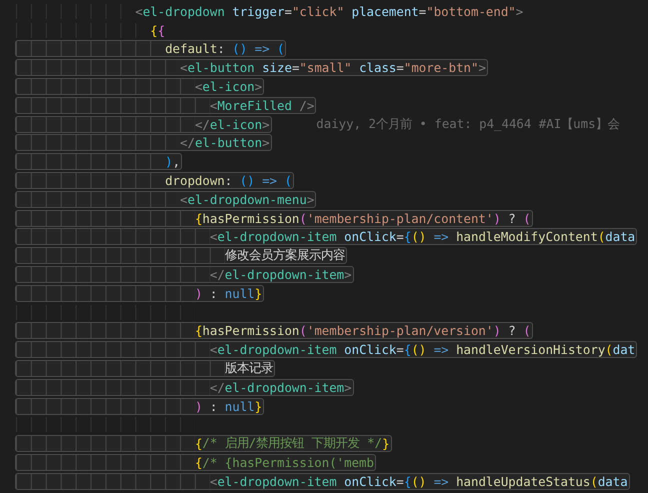 Image resolution: width=648 pixels, height=493 pixels. I want to click on code-line: <el-dropdown trigger="click" placement="bottom-end">, so click(270, 11).